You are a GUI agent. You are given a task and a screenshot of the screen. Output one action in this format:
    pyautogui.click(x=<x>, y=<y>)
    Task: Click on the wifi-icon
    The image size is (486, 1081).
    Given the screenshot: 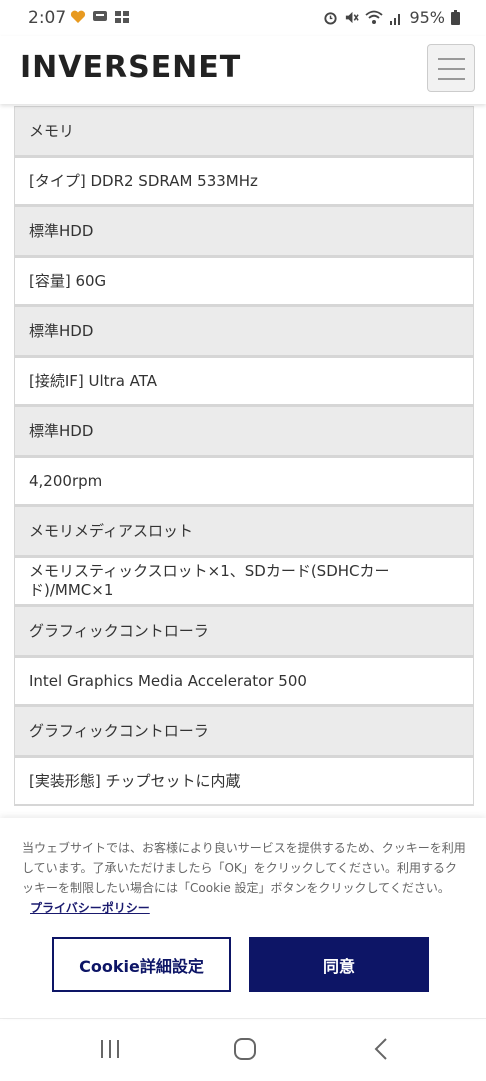 What is the action you would take?
    pyautogui.click(x=374, y=17)
    